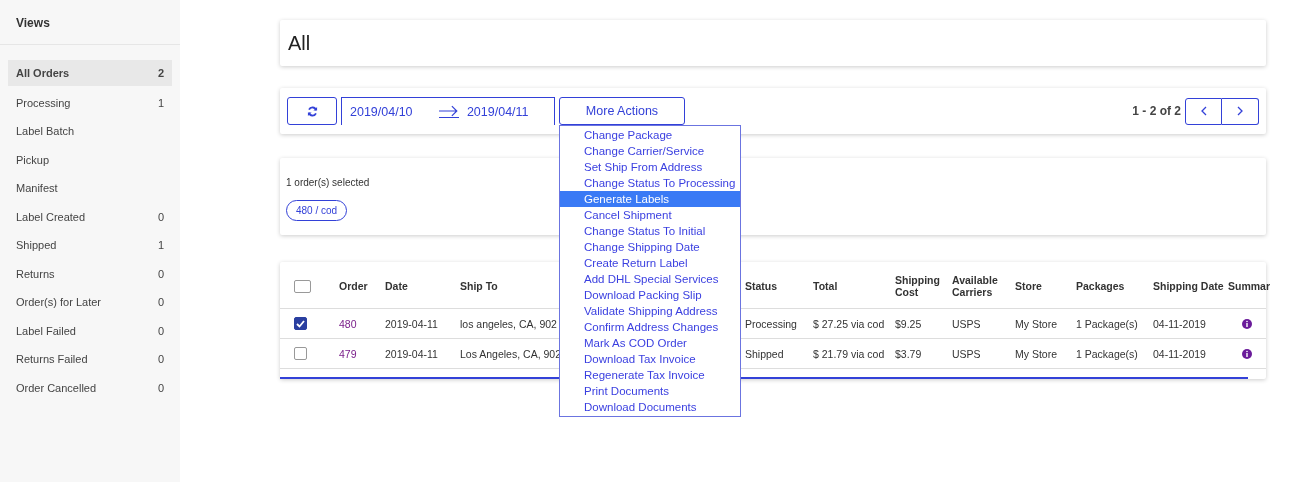 The image size is (1289, 482). What do you see at coordinates (36, 245) in the screenshot?
I see `item-label: Shipped` at bounding box center [36, 245].